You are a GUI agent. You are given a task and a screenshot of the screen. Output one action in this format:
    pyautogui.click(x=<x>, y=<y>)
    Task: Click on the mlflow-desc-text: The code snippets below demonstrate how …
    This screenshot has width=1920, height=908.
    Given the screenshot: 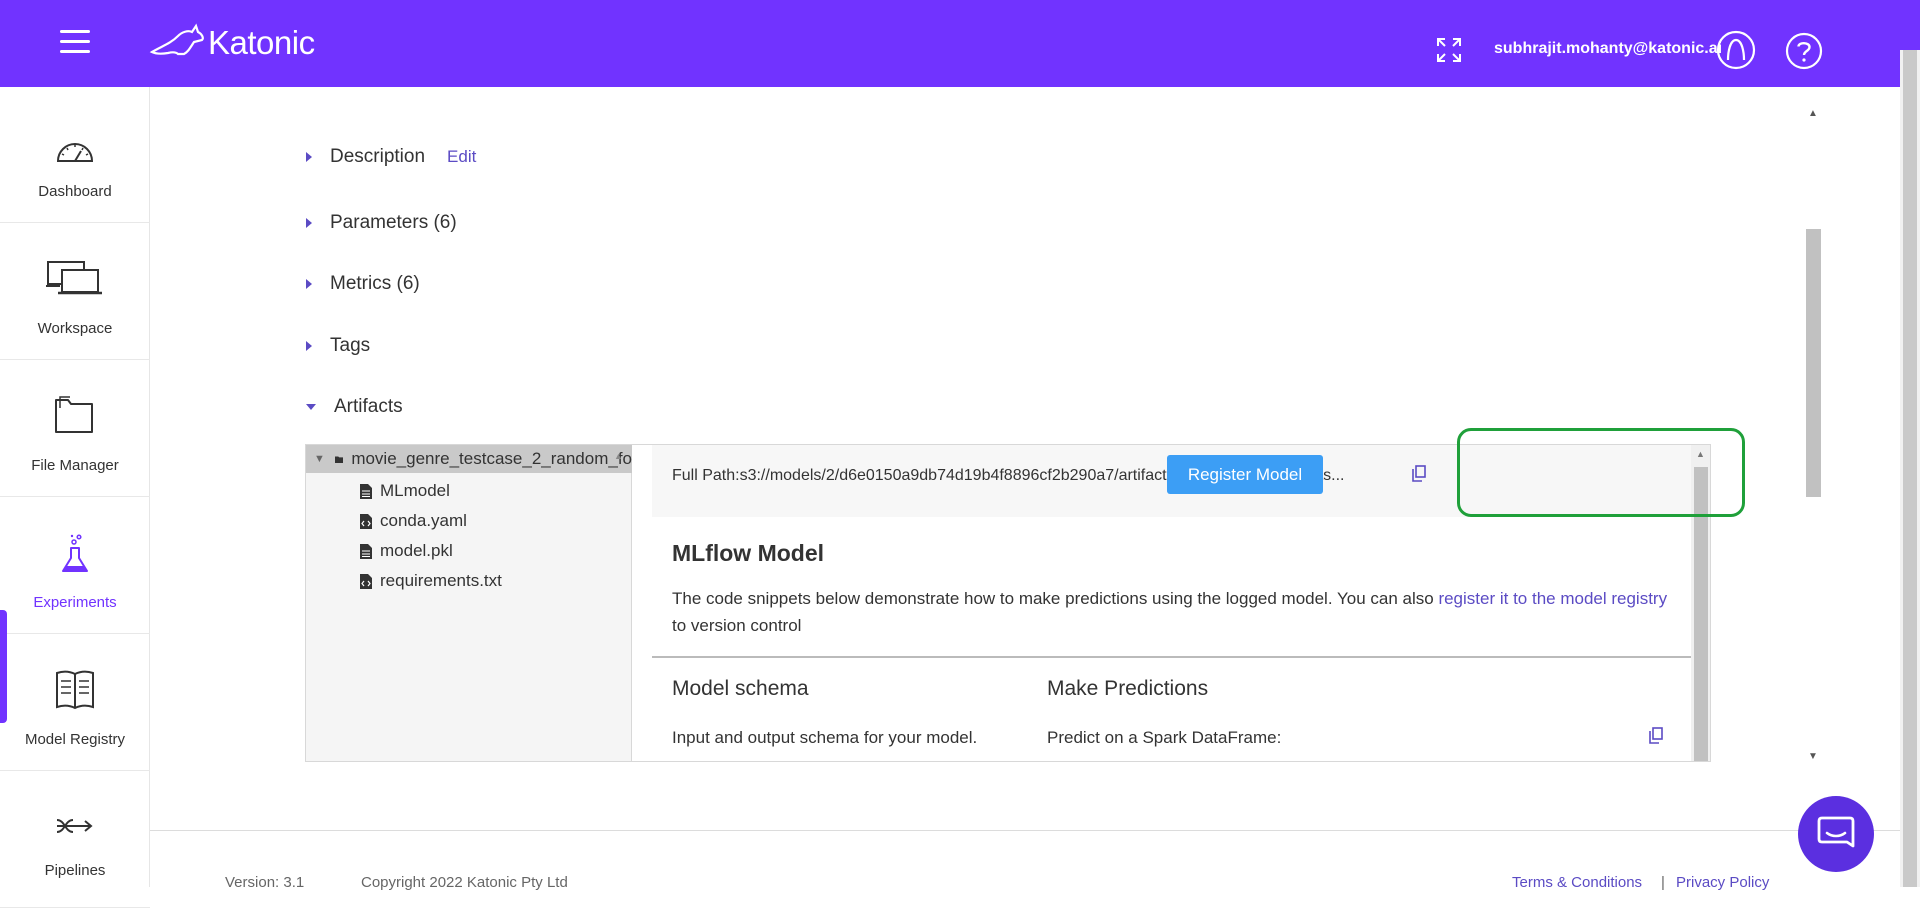 What is the action you would take?
    pyautogui.click(x=1055, y=598)
    